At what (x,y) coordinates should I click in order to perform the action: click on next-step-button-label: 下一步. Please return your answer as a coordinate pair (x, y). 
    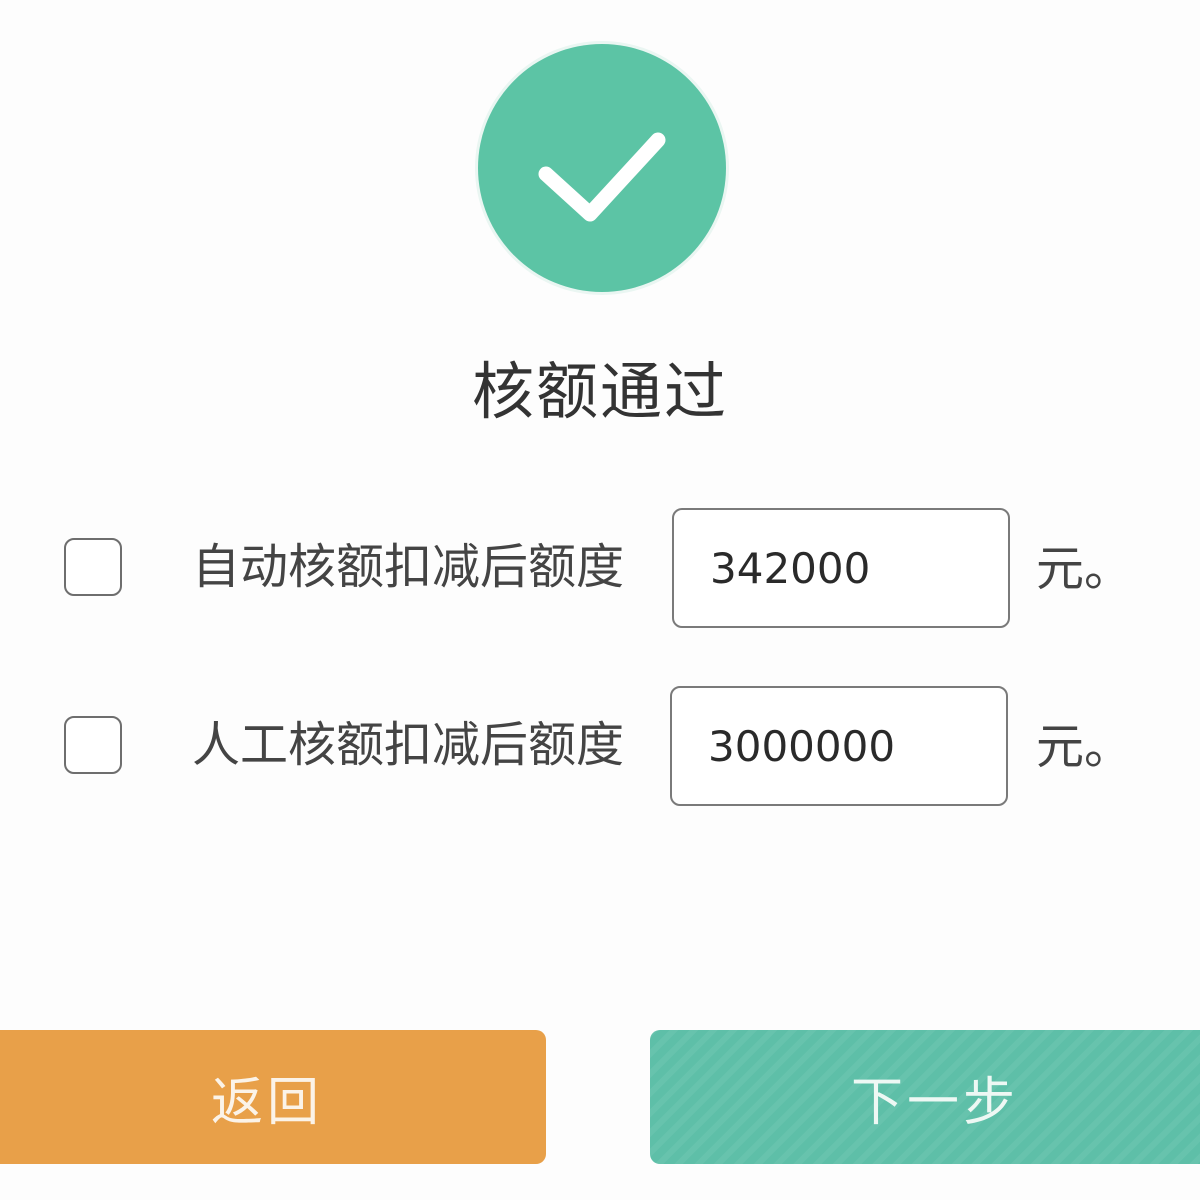
    Looking at the image, I should click on (934, 1102).